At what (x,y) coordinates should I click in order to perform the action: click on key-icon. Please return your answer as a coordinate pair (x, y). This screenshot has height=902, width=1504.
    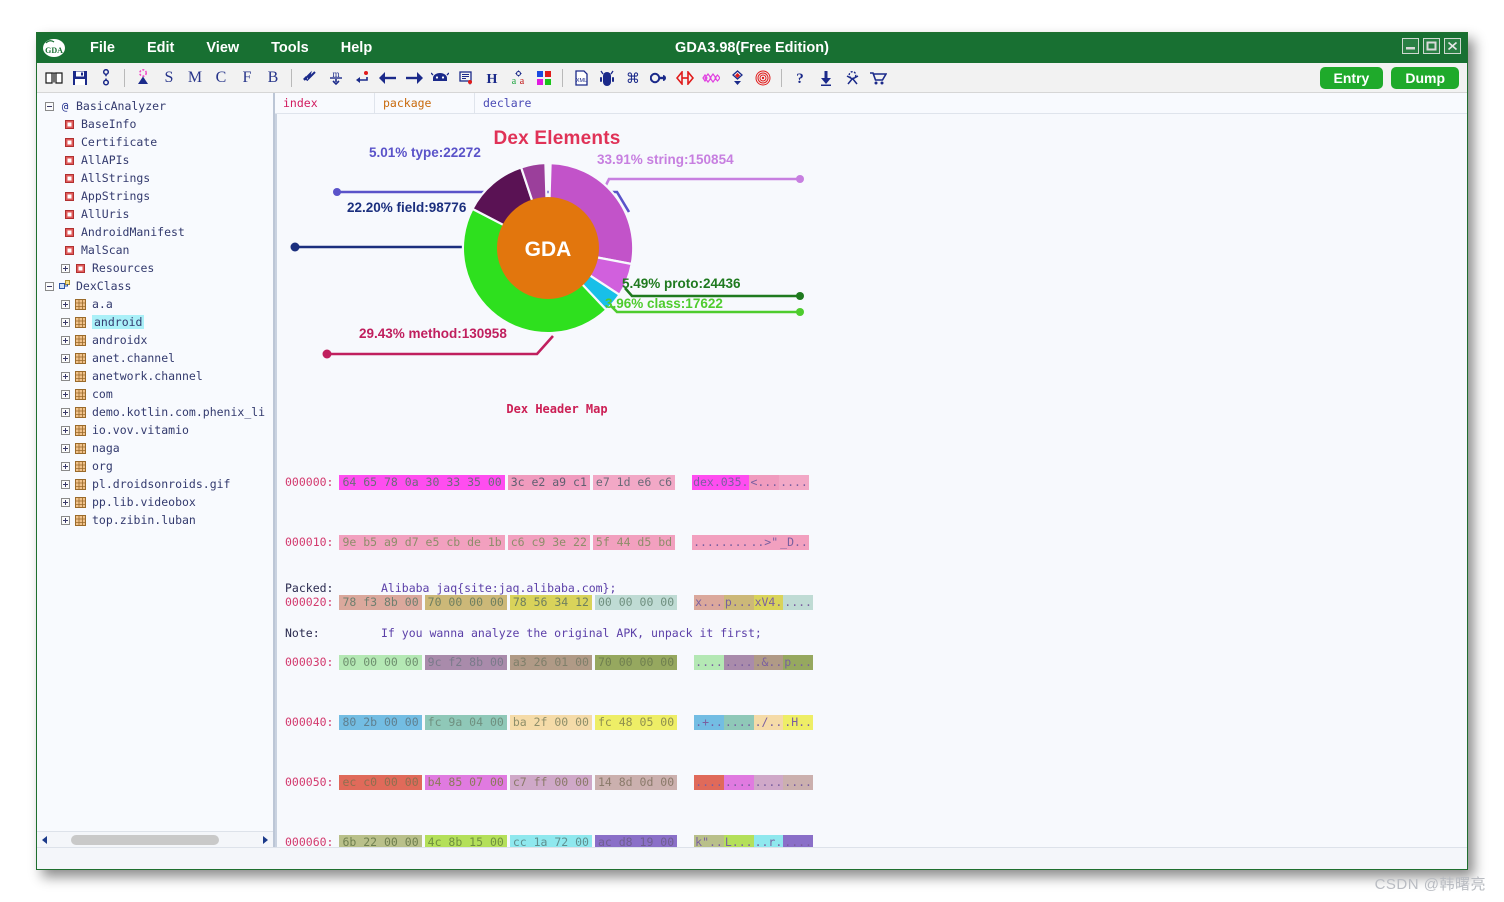
    Looking at the image, I should click on (659, 78).